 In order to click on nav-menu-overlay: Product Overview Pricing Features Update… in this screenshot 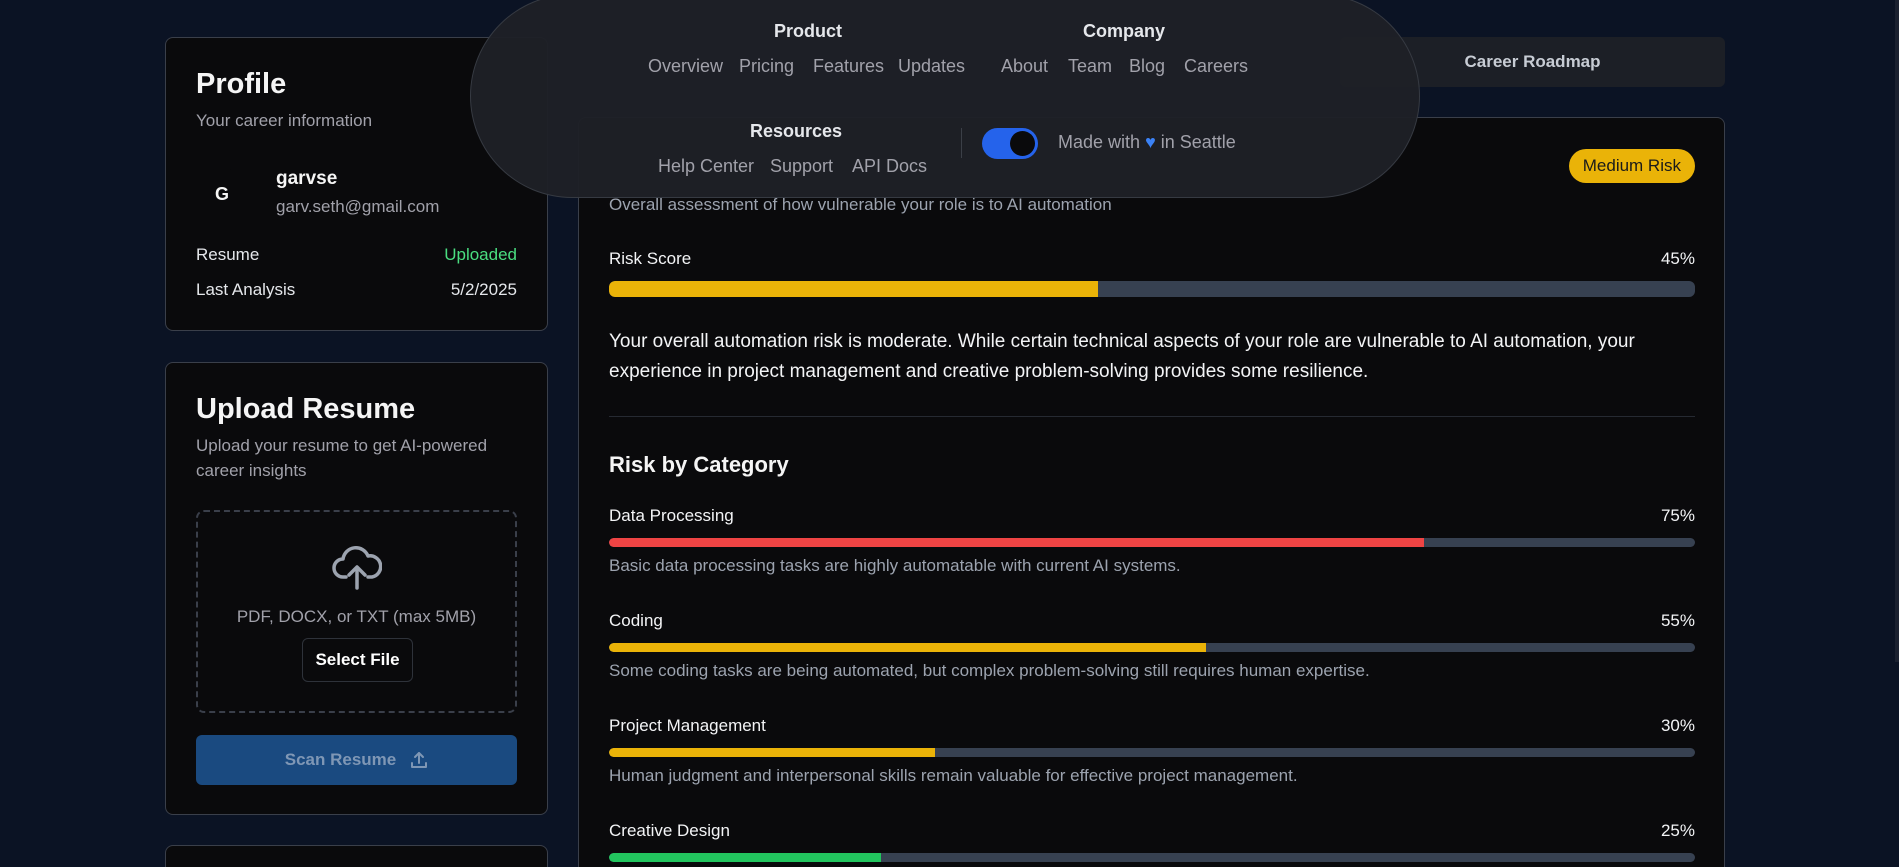, I will do `click(945, 99)`.